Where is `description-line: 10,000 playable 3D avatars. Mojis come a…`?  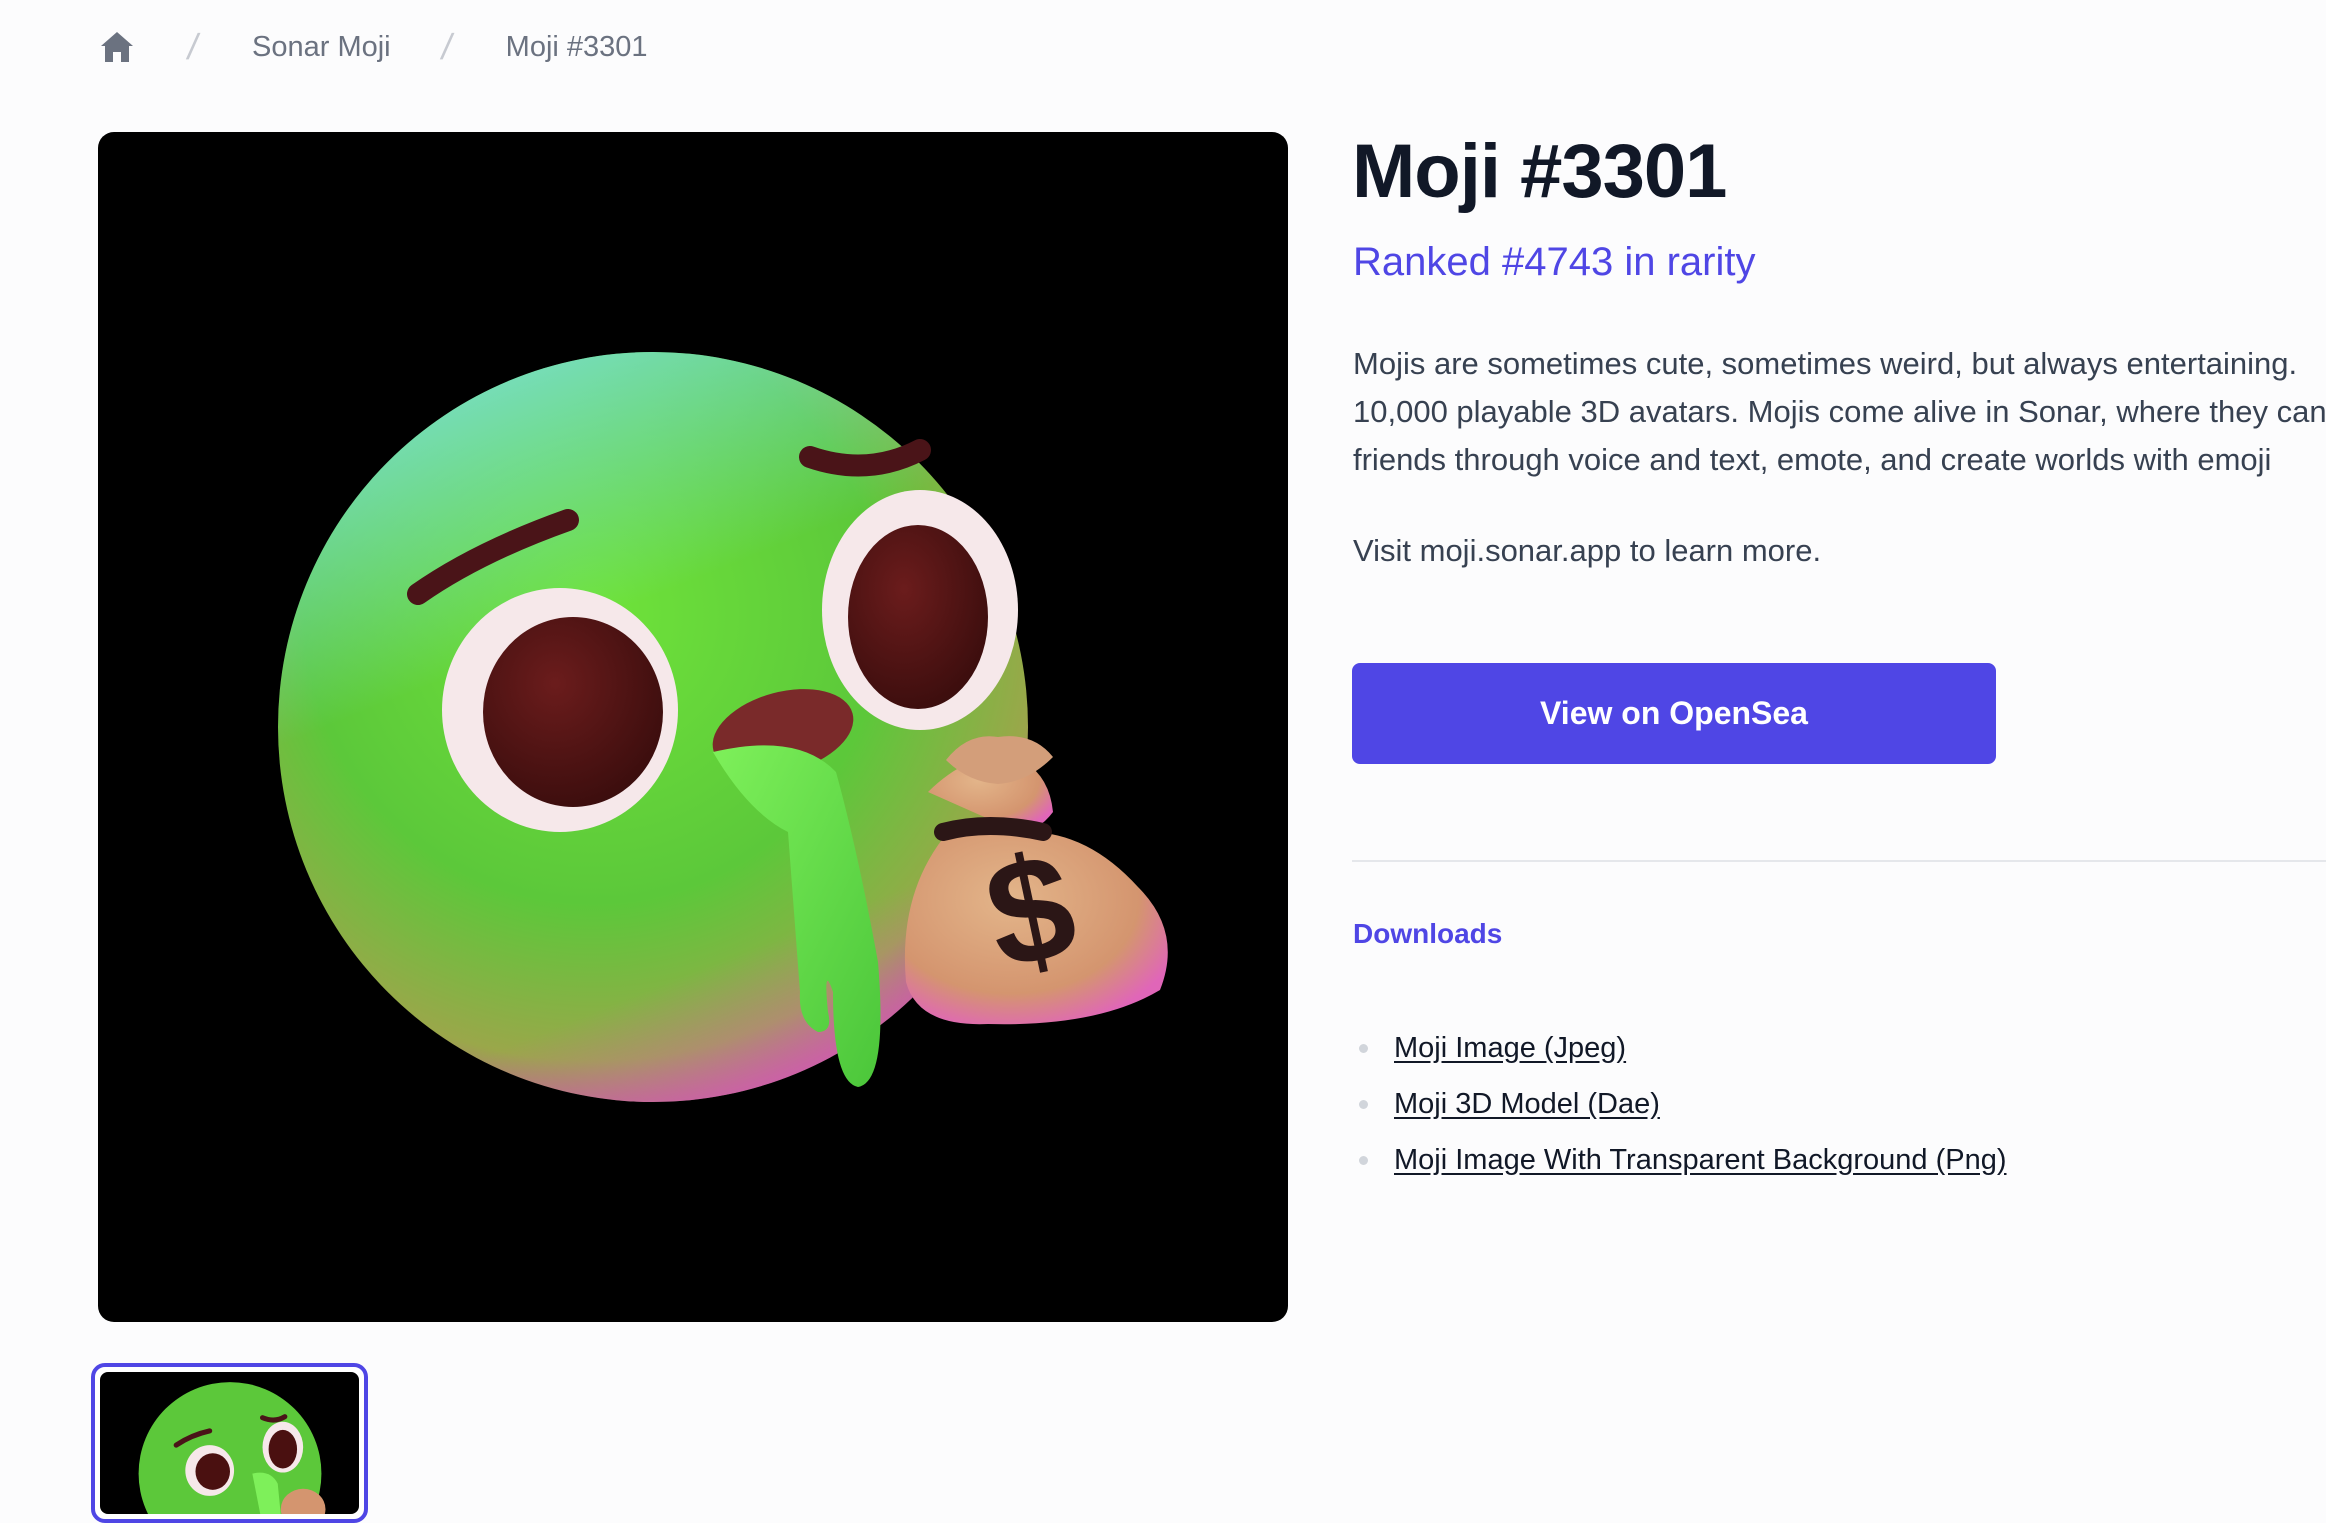 description-line: 10,000 playable 3D avatars. Mojis come a… is located at coordinates (1839, 411).